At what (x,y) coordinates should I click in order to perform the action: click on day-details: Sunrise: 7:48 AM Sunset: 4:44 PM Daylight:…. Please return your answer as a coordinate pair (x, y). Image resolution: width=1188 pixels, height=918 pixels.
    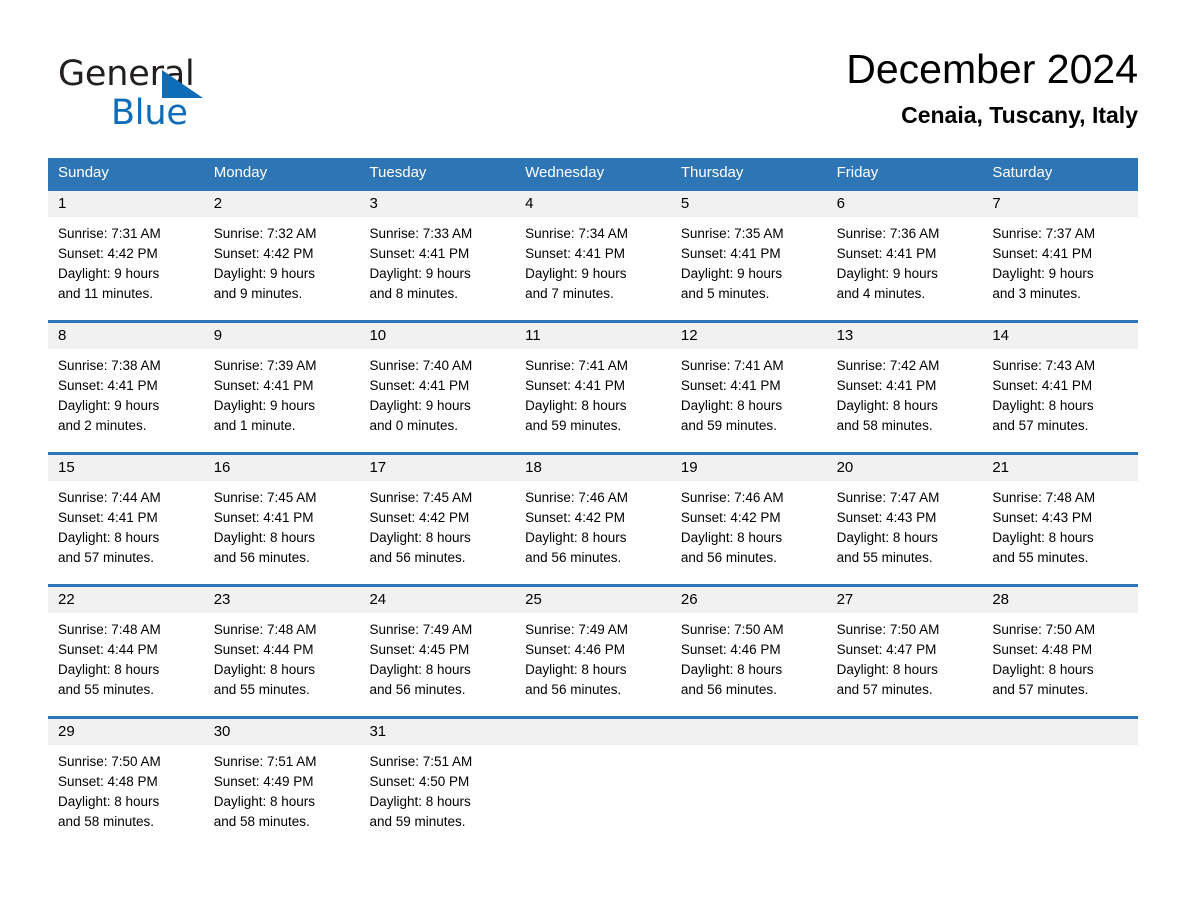
    Looking at the image, I should click on (126, 656).